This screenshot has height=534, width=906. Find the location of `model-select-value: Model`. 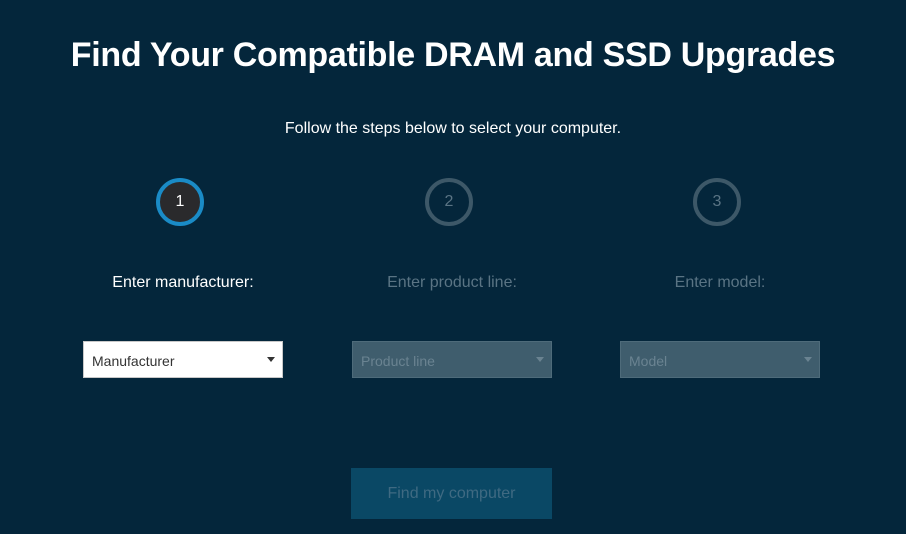

model-select-value: Model is located at coordinates (648, 360).